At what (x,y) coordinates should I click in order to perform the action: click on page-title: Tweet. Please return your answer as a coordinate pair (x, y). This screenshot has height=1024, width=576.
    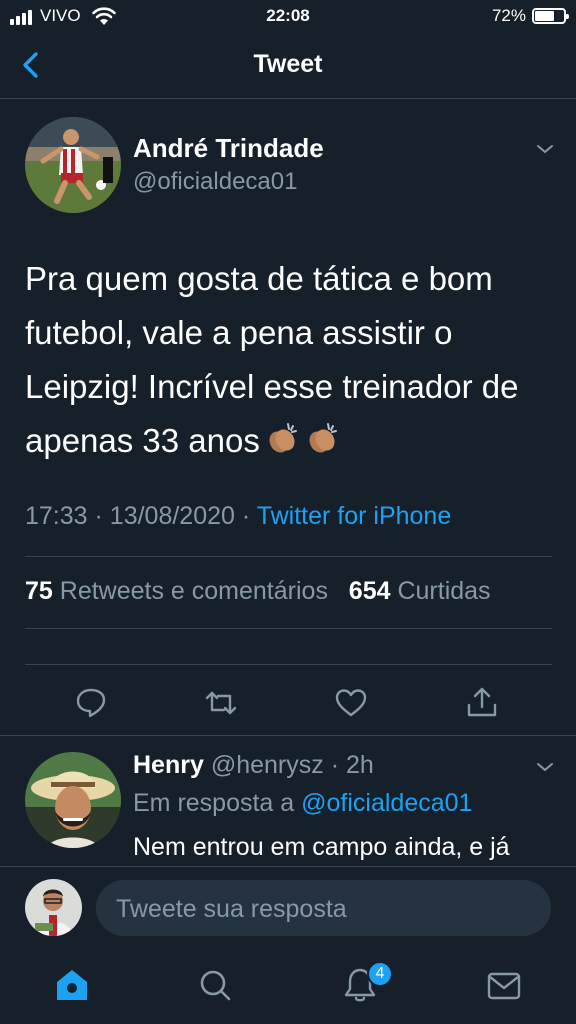
    Looking at the image, I should click on (288, 64).